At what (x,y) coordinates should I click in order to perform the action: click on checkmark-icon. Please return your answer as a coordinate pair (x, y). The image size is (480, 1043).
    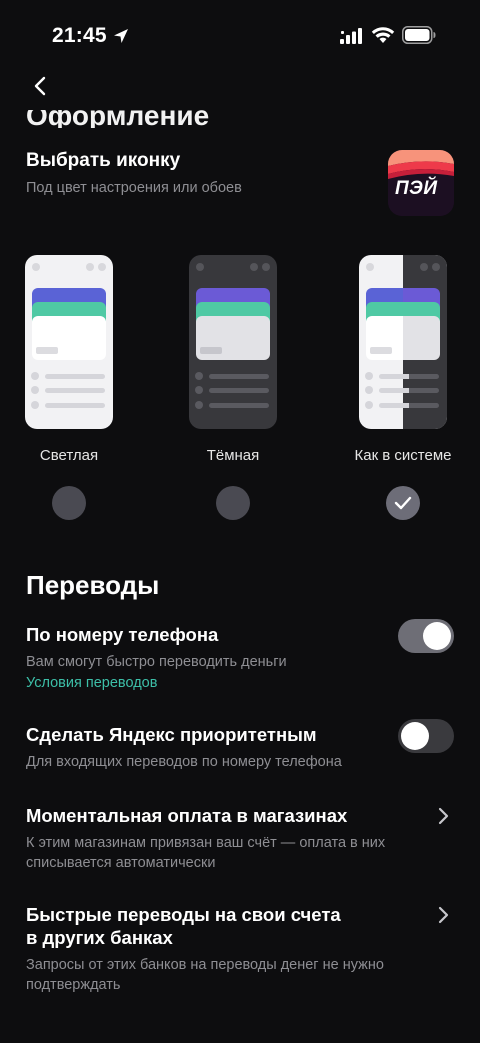
    Looking at the image, I should click on (403, 503).